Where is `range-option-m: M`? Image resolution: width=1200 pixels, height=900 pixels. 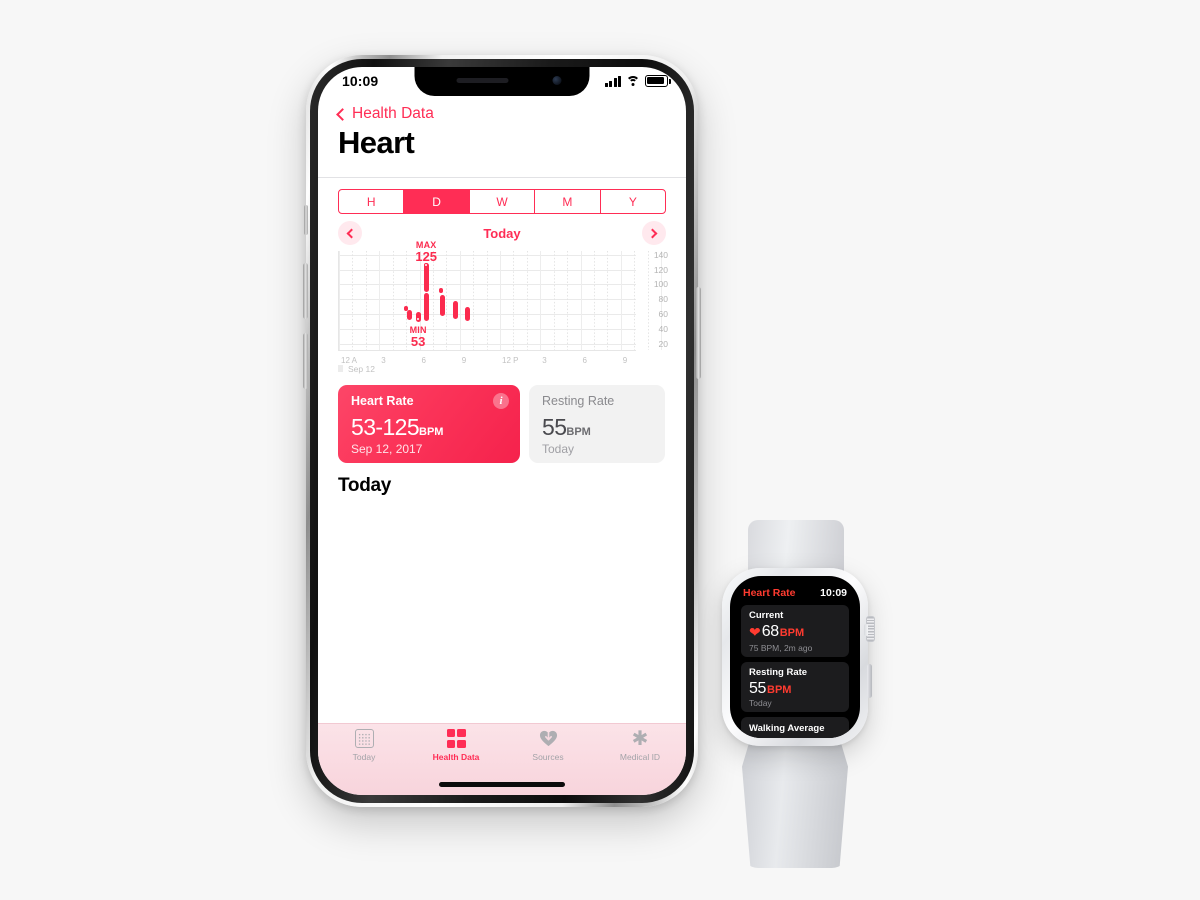
range-option-m: M is located at coordinates (568, 201).